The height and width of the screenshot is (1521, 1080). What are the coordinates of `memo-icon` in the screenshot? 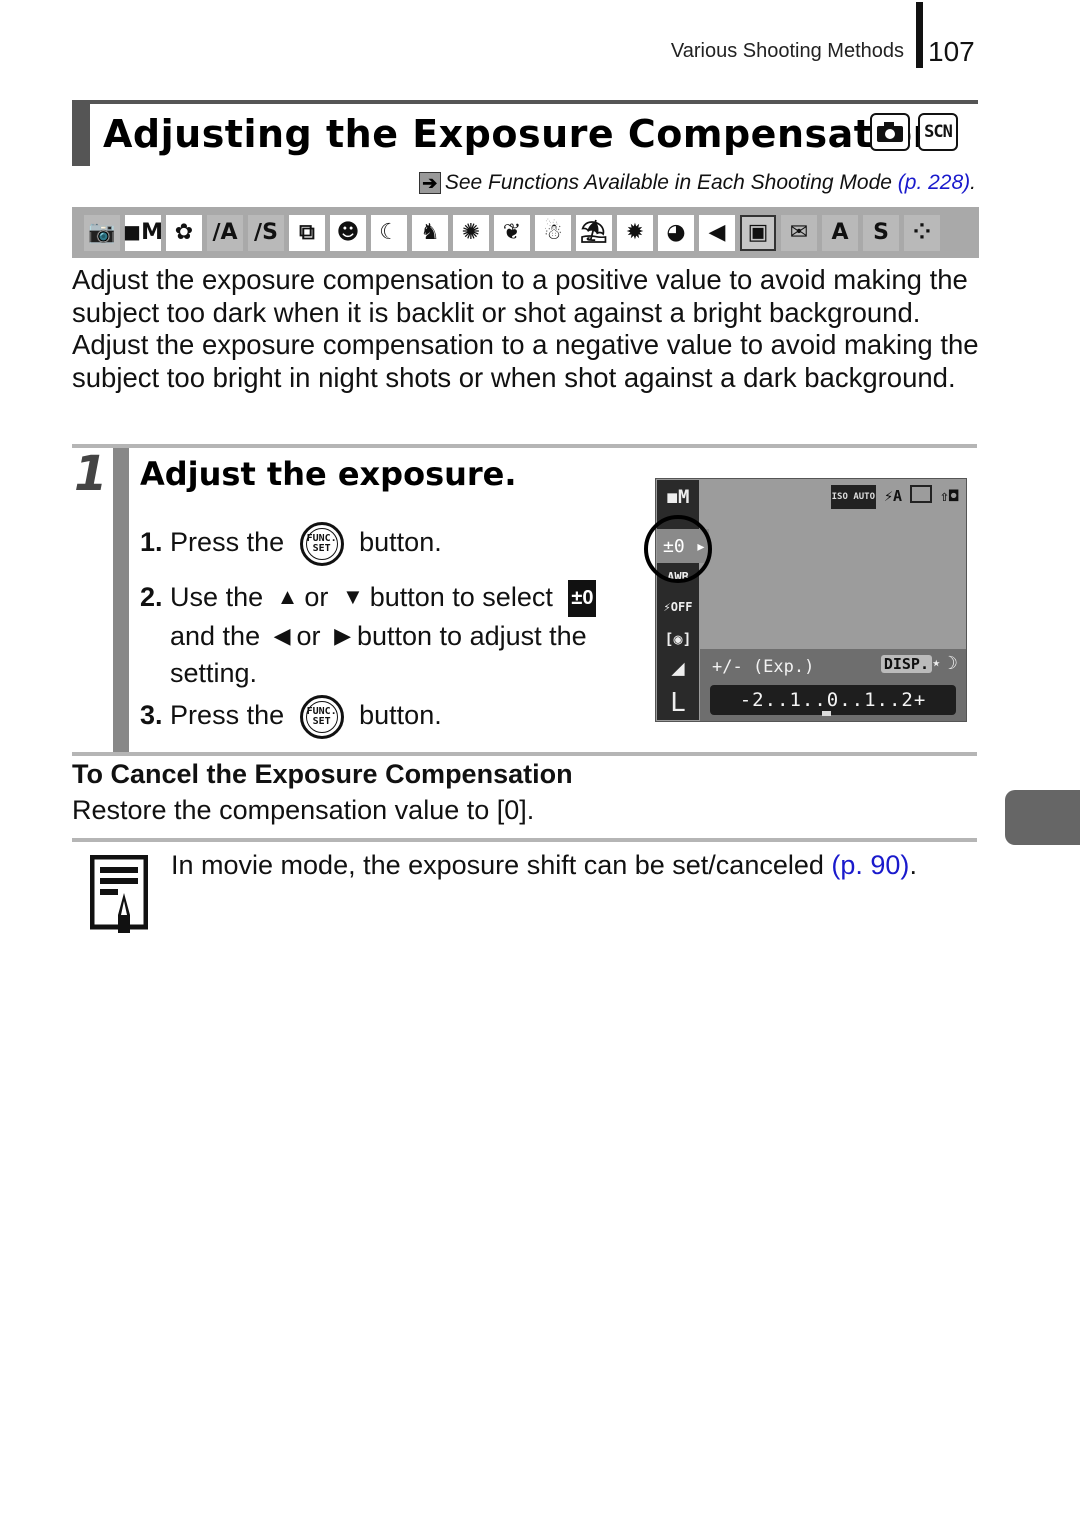 It's located at (119, 894).